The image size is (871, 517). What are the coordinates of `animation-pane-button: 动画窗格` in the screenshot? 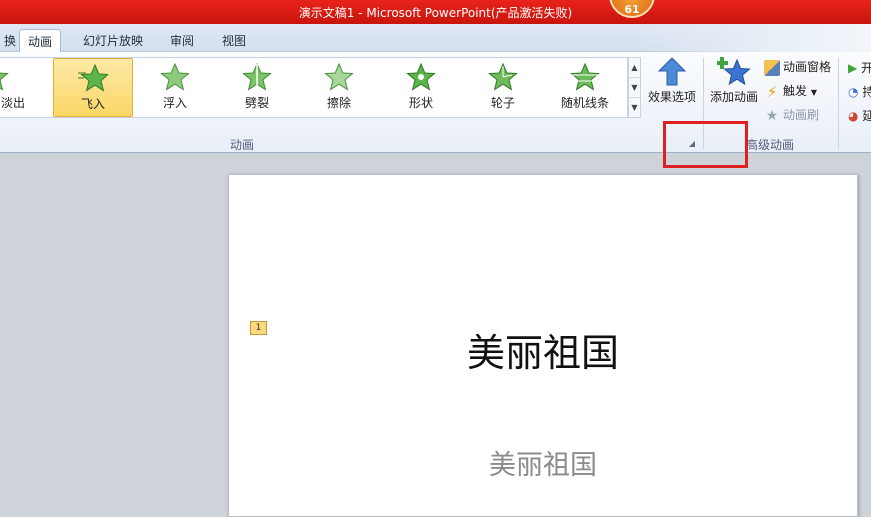 It's located at (797, 68).